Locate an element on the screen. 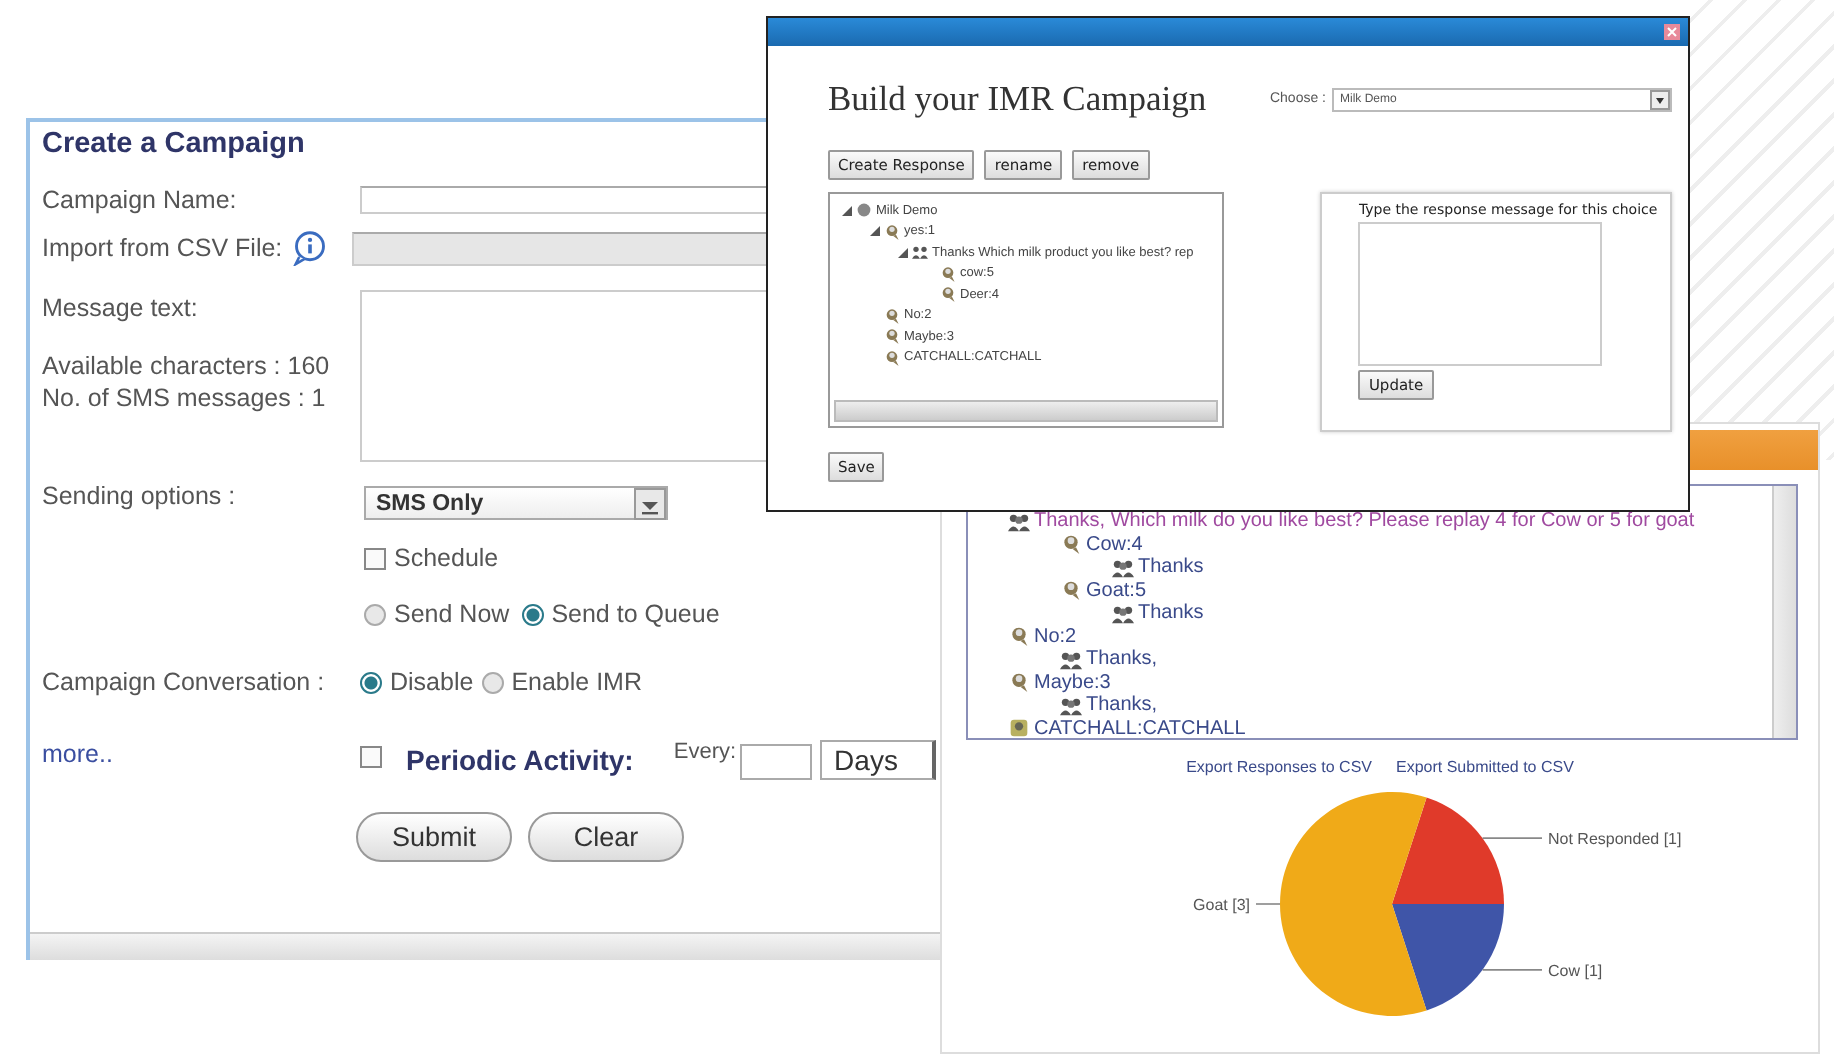  form-button: Clear is located at coordinates (606, 837).